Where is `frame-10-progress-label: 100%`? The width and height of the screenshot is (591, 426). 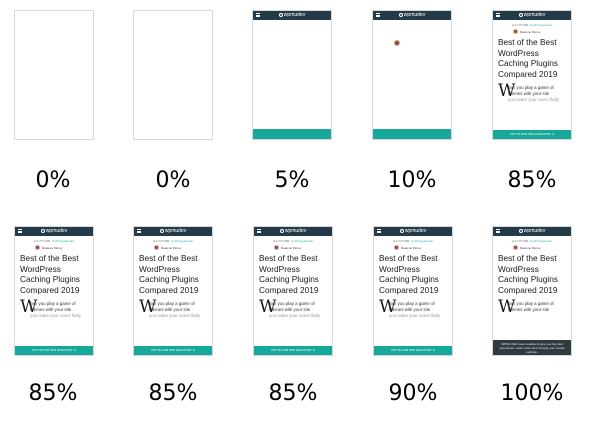 frame-10-progress-label: 100% is located at coordinates (532, 393).